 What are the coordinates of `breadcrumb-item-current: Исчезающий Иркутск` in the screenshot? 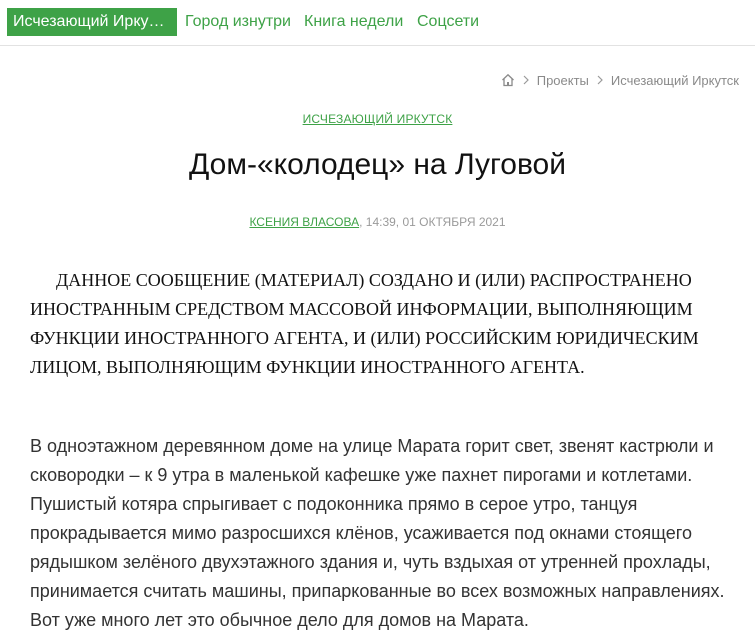 It's located at (675, 80).